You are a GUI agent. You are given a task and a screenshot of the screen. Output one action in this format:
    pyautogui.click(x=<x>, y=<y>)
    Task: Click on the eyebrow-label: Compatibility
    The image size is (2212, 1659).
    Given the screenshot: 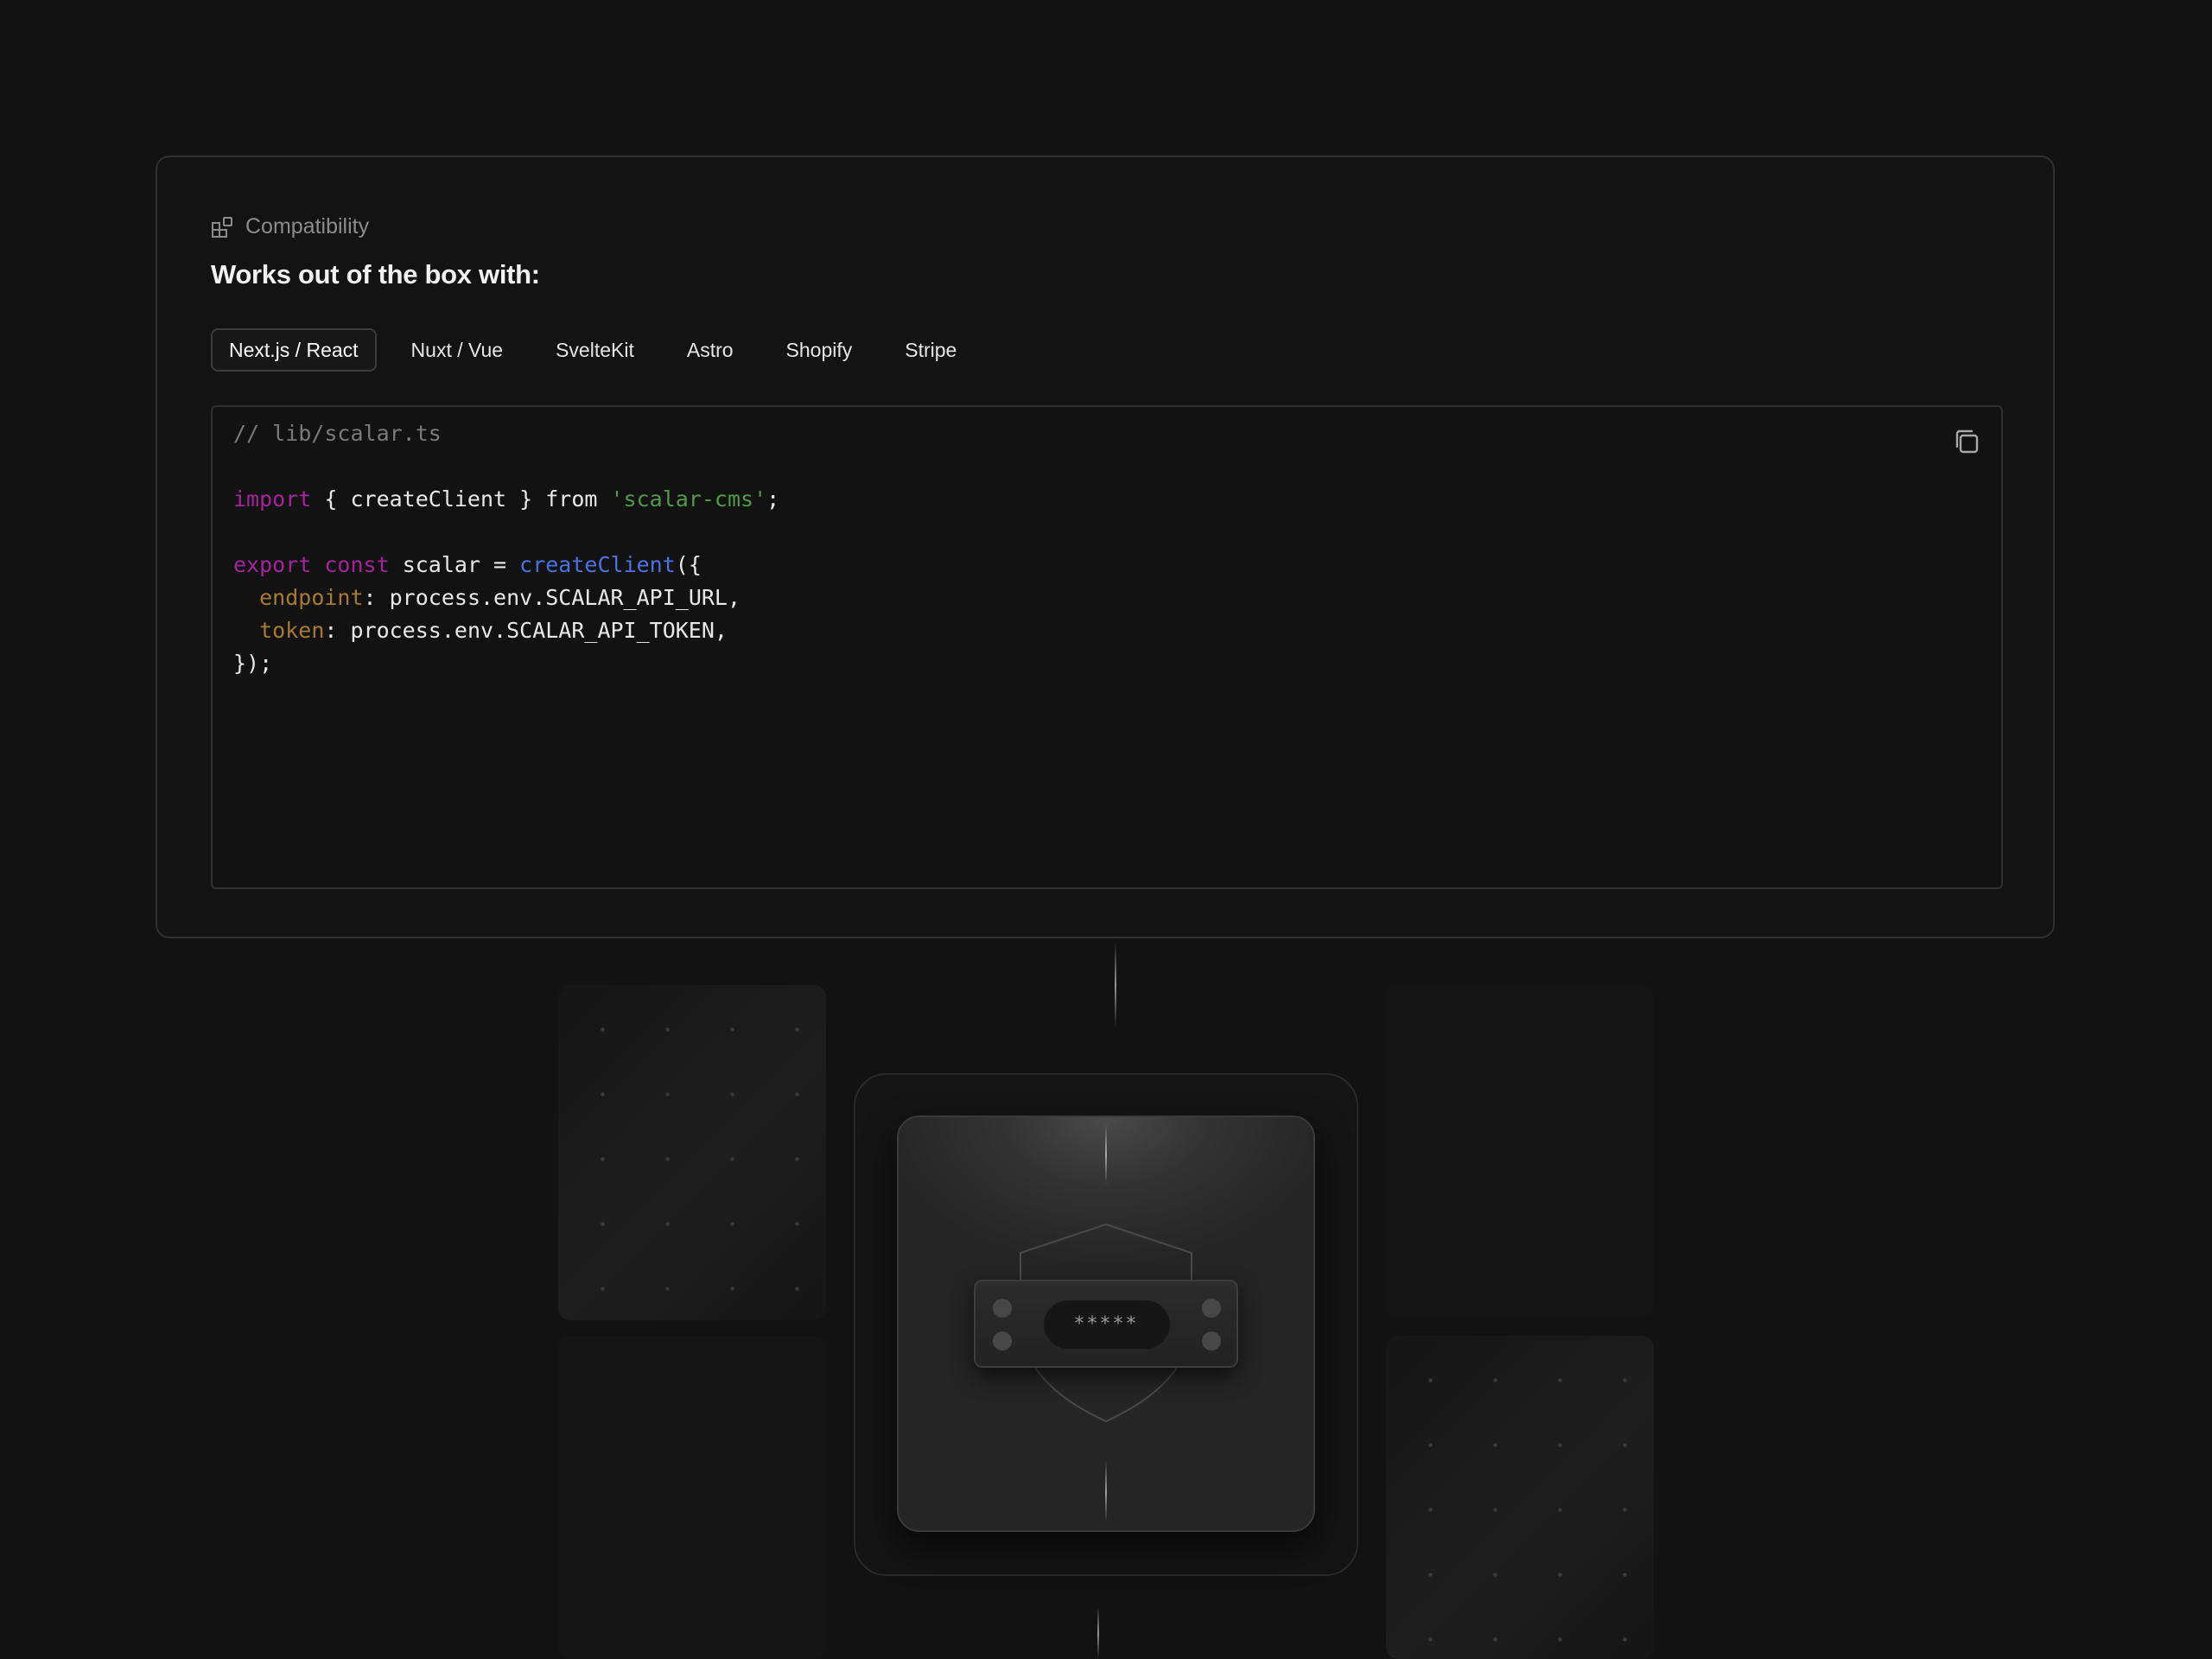 What is the action you would take?
    pyautogui.click(x=307, y=226)
    